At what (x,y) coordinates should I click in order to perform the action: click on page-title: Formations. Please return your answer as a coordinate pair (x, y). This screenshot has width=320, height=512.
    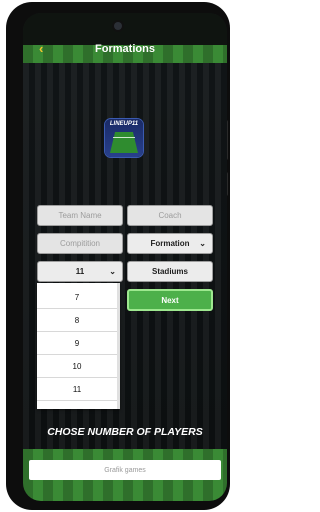
    Looking at the image, I should click on (125, 49).